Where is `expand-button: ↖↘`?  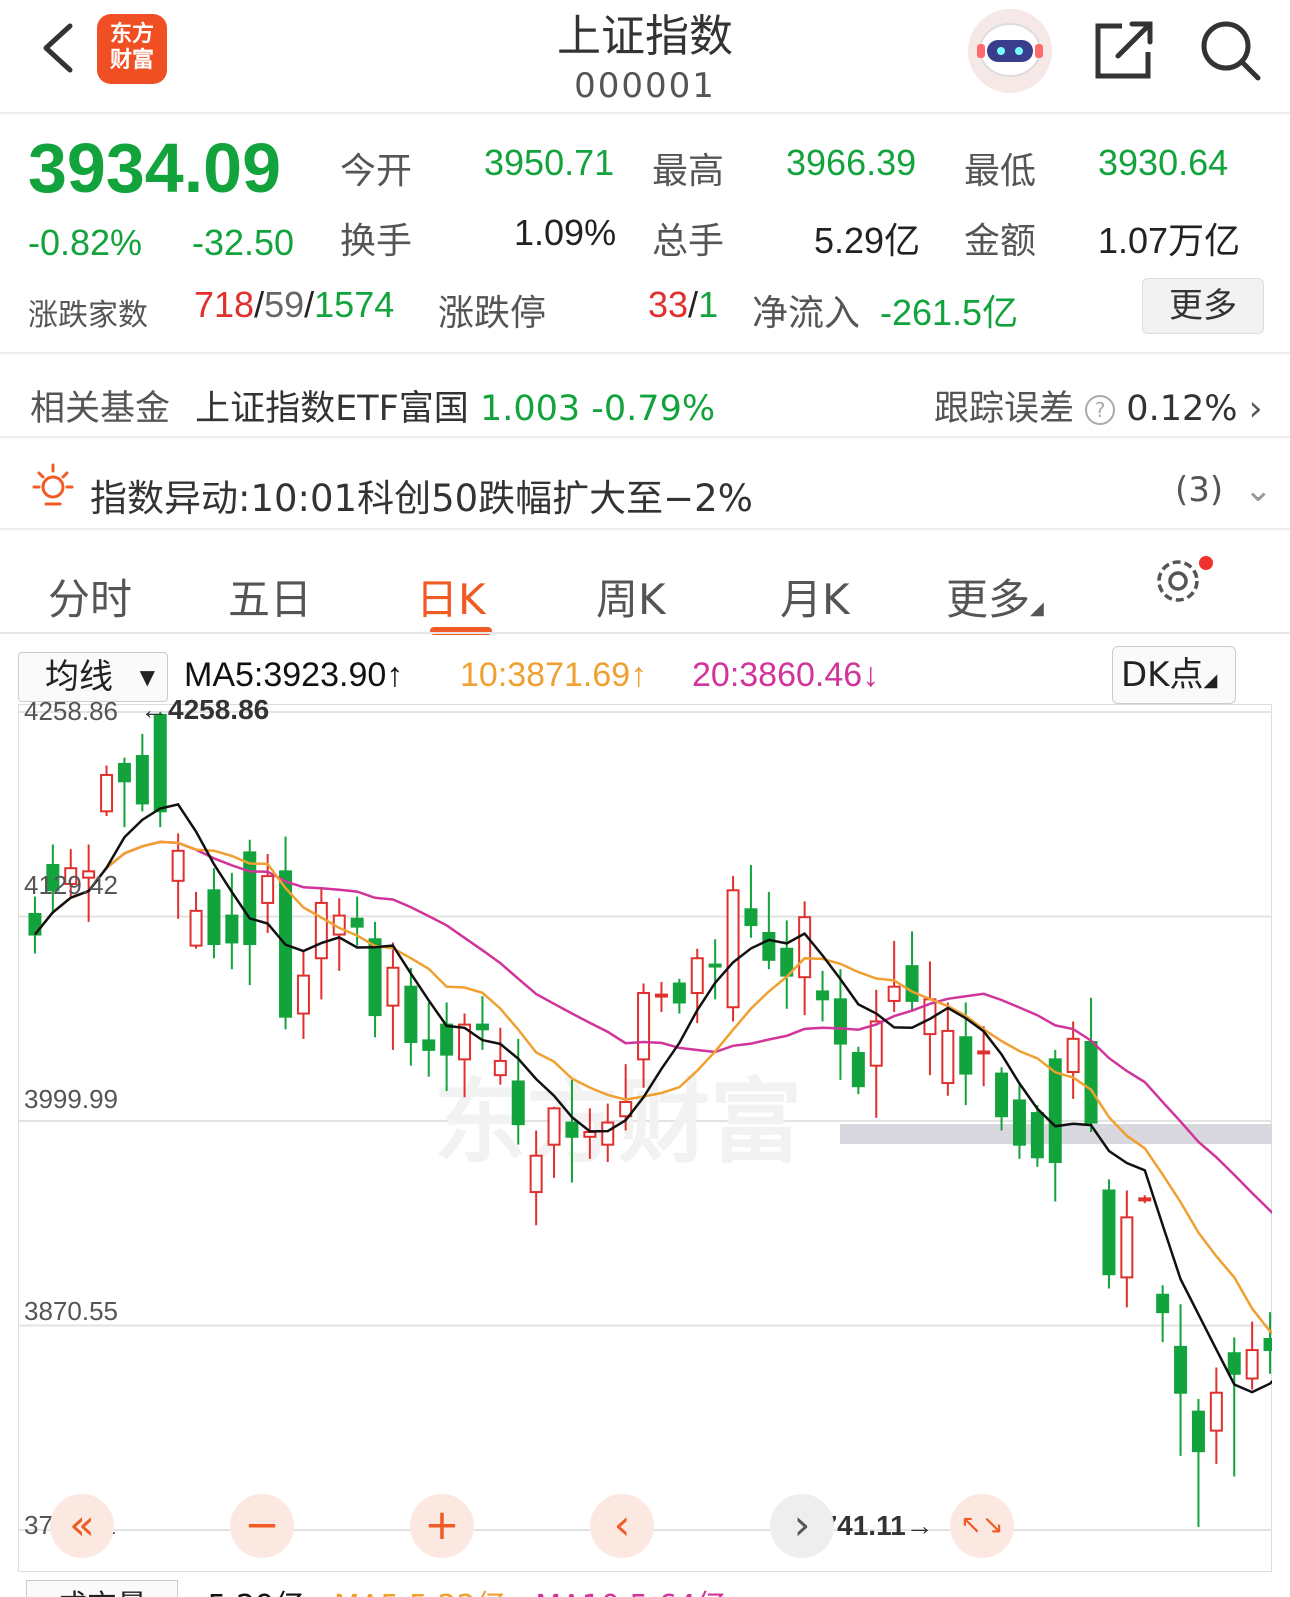
expand-button: ↖↘ is located at coordinates (982, 1526).